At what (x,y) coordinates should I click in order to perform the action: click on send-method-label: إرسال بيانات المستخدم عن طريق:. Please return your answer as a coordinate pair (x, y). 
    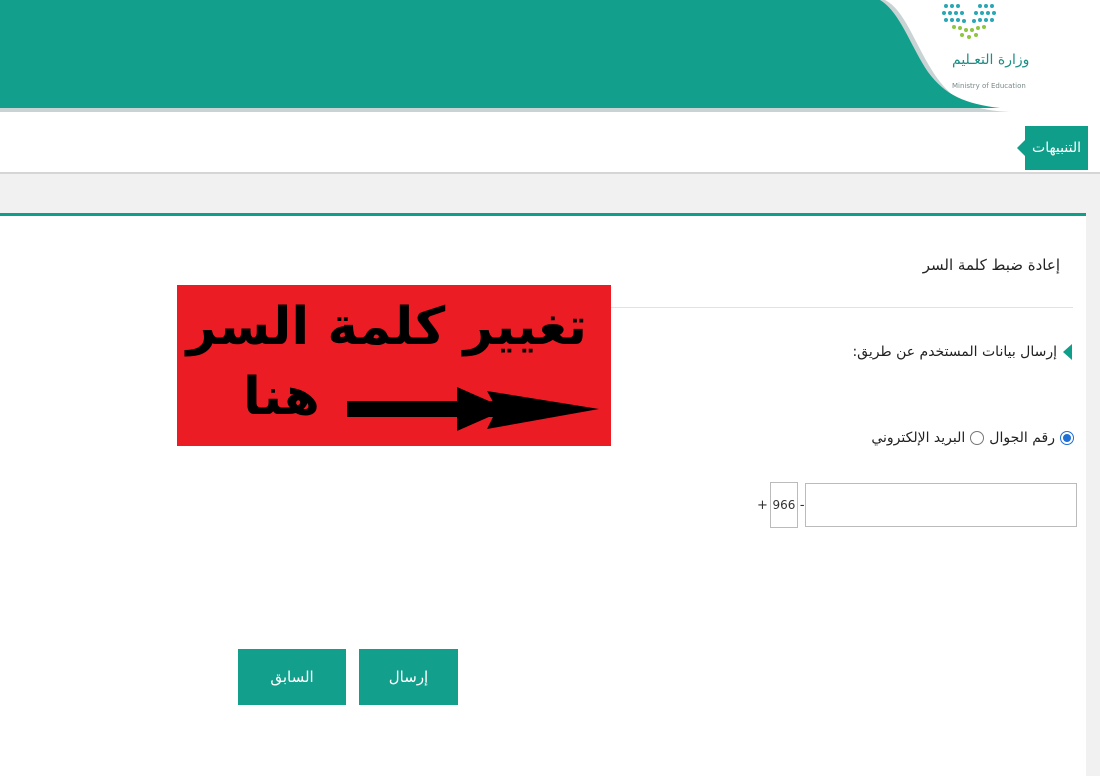
    Looking at the image, I should click on (962, 352).